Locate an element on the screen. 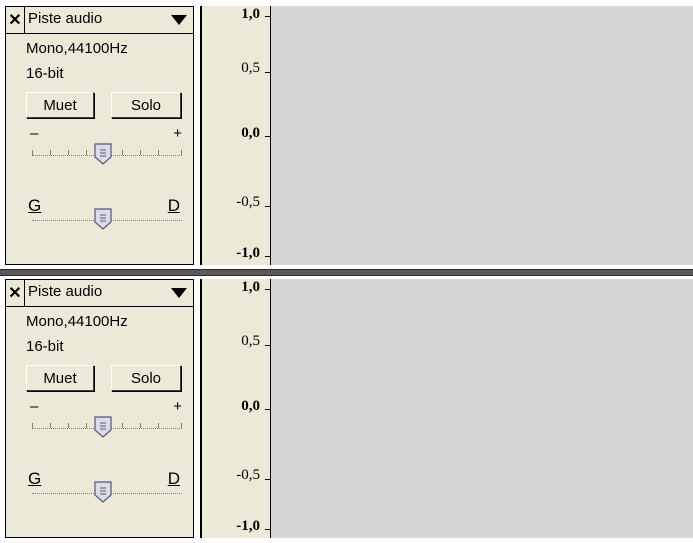 This screenshot has width=693, height=543. track-separator is located at coordinates (346, 272).